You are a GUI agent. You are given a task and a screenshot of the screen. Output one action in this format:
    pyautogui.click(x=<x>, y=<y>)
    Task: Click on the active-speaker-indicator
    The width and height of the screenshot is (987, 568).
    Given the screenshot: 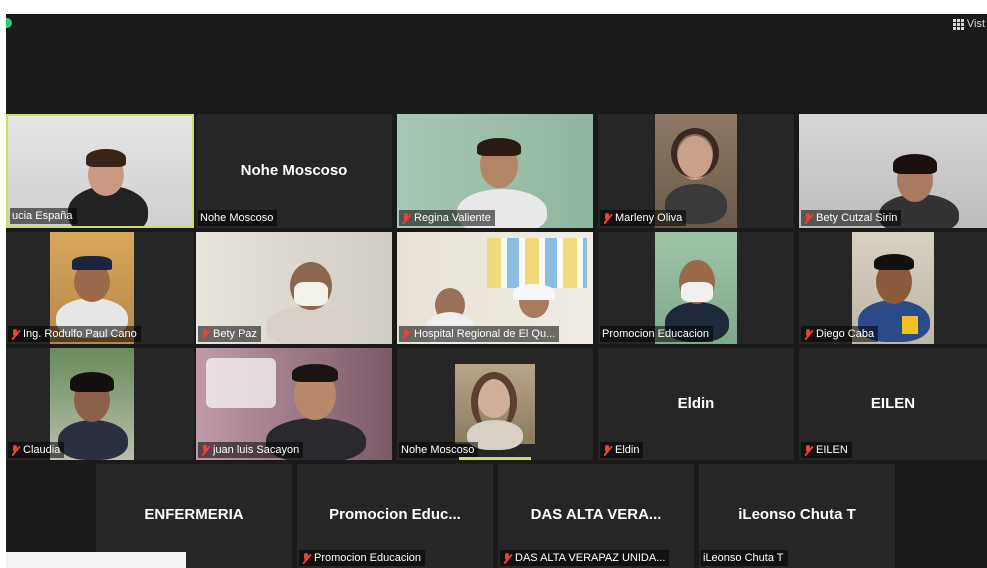 What is the action you would take?
    pyautogui.click(x=495, y=458)
    